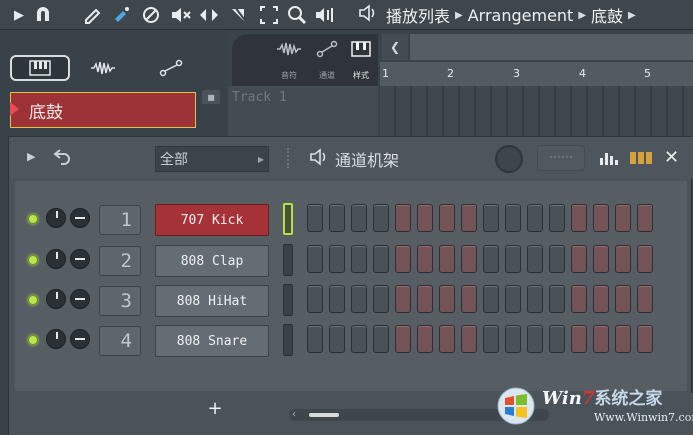  I want to click on filter-select: 全部 ▶, so click(212, 159).